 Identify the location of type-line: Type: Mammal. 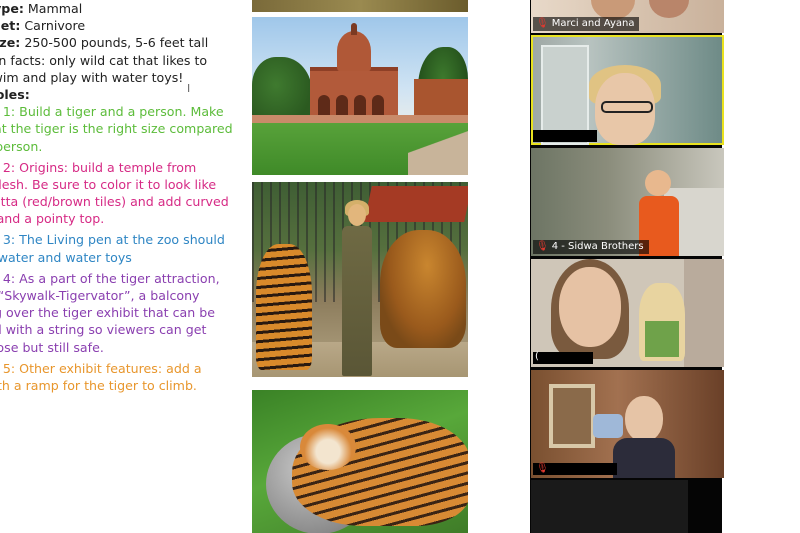
(41, 8).